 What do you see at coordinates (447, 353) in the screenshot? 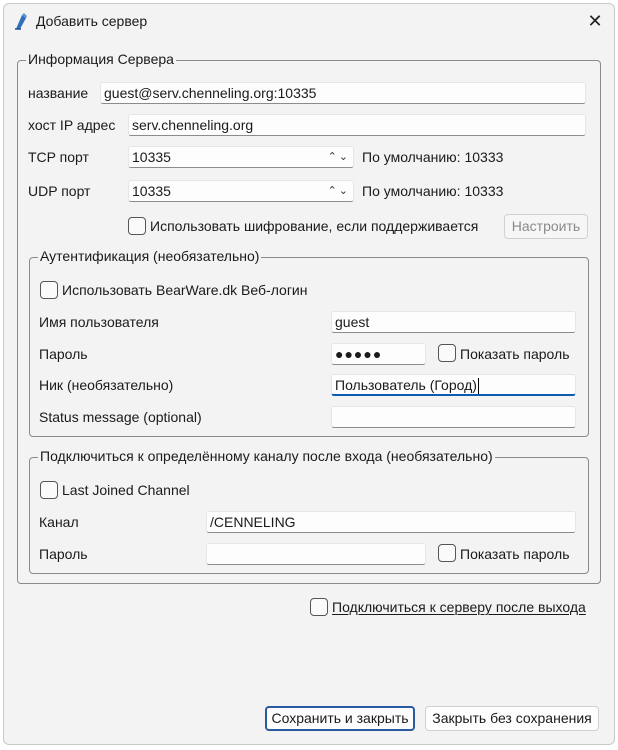
I see `show-password-checkbox` at bounding box center [447, 353].